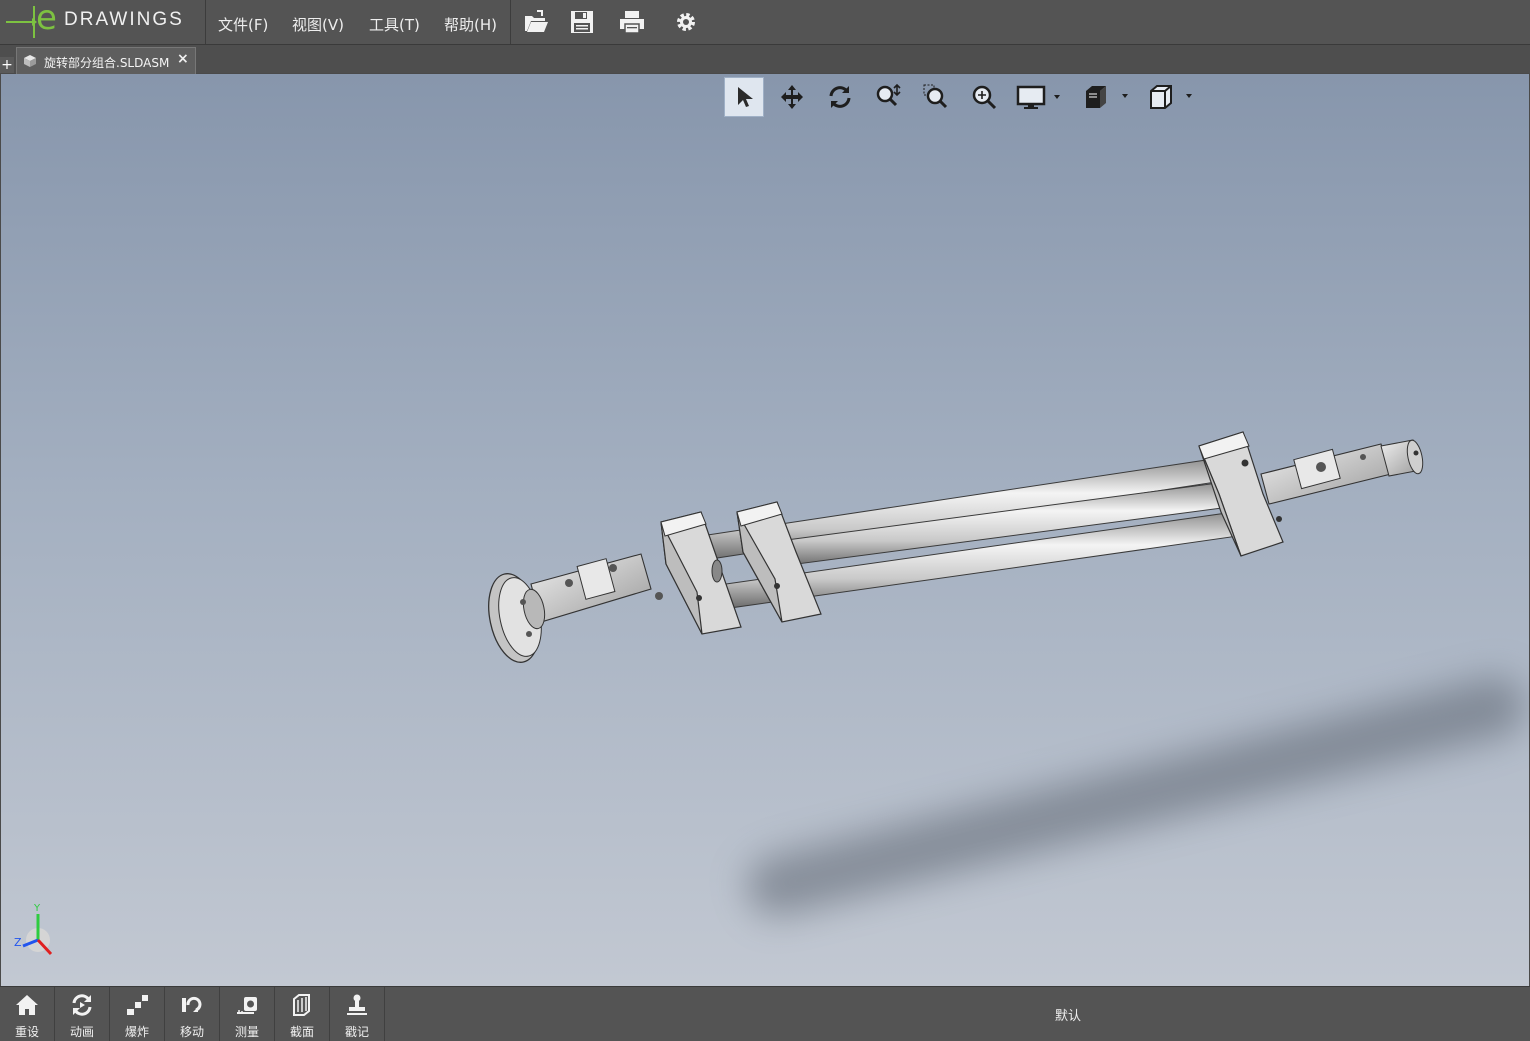 The image size is (1530, 1041). I want to click on stamp-label: 戳记, so click(356, 1032).